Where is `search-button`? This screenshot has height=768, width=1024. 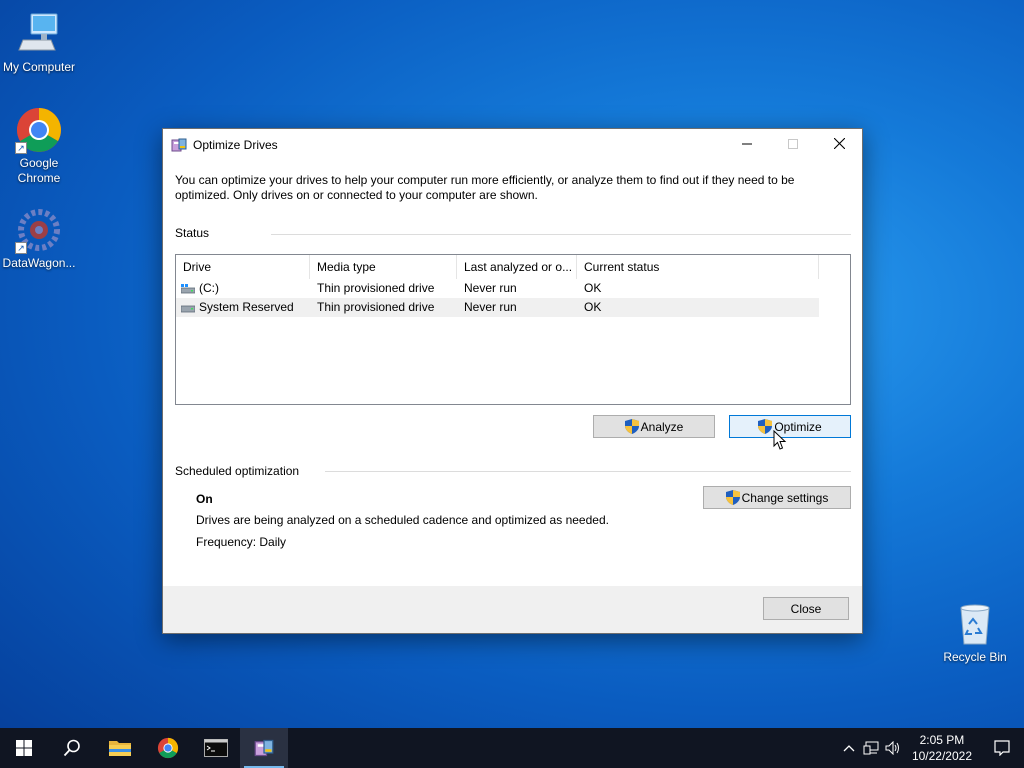 search-button is located at coordinates (72, 748).